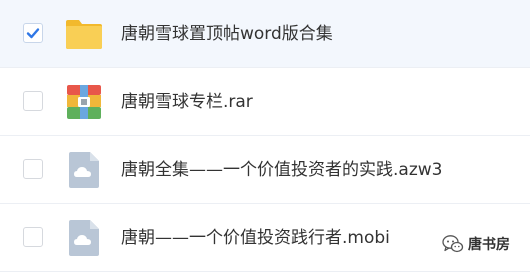 The height and width of the screenshot is (272, 530). What do you see at coordinates (255, 238) in the screenshot?
I see `file-name: 唐朝——一个价值投资践行者.mobi` at bounding box center [255, 238].